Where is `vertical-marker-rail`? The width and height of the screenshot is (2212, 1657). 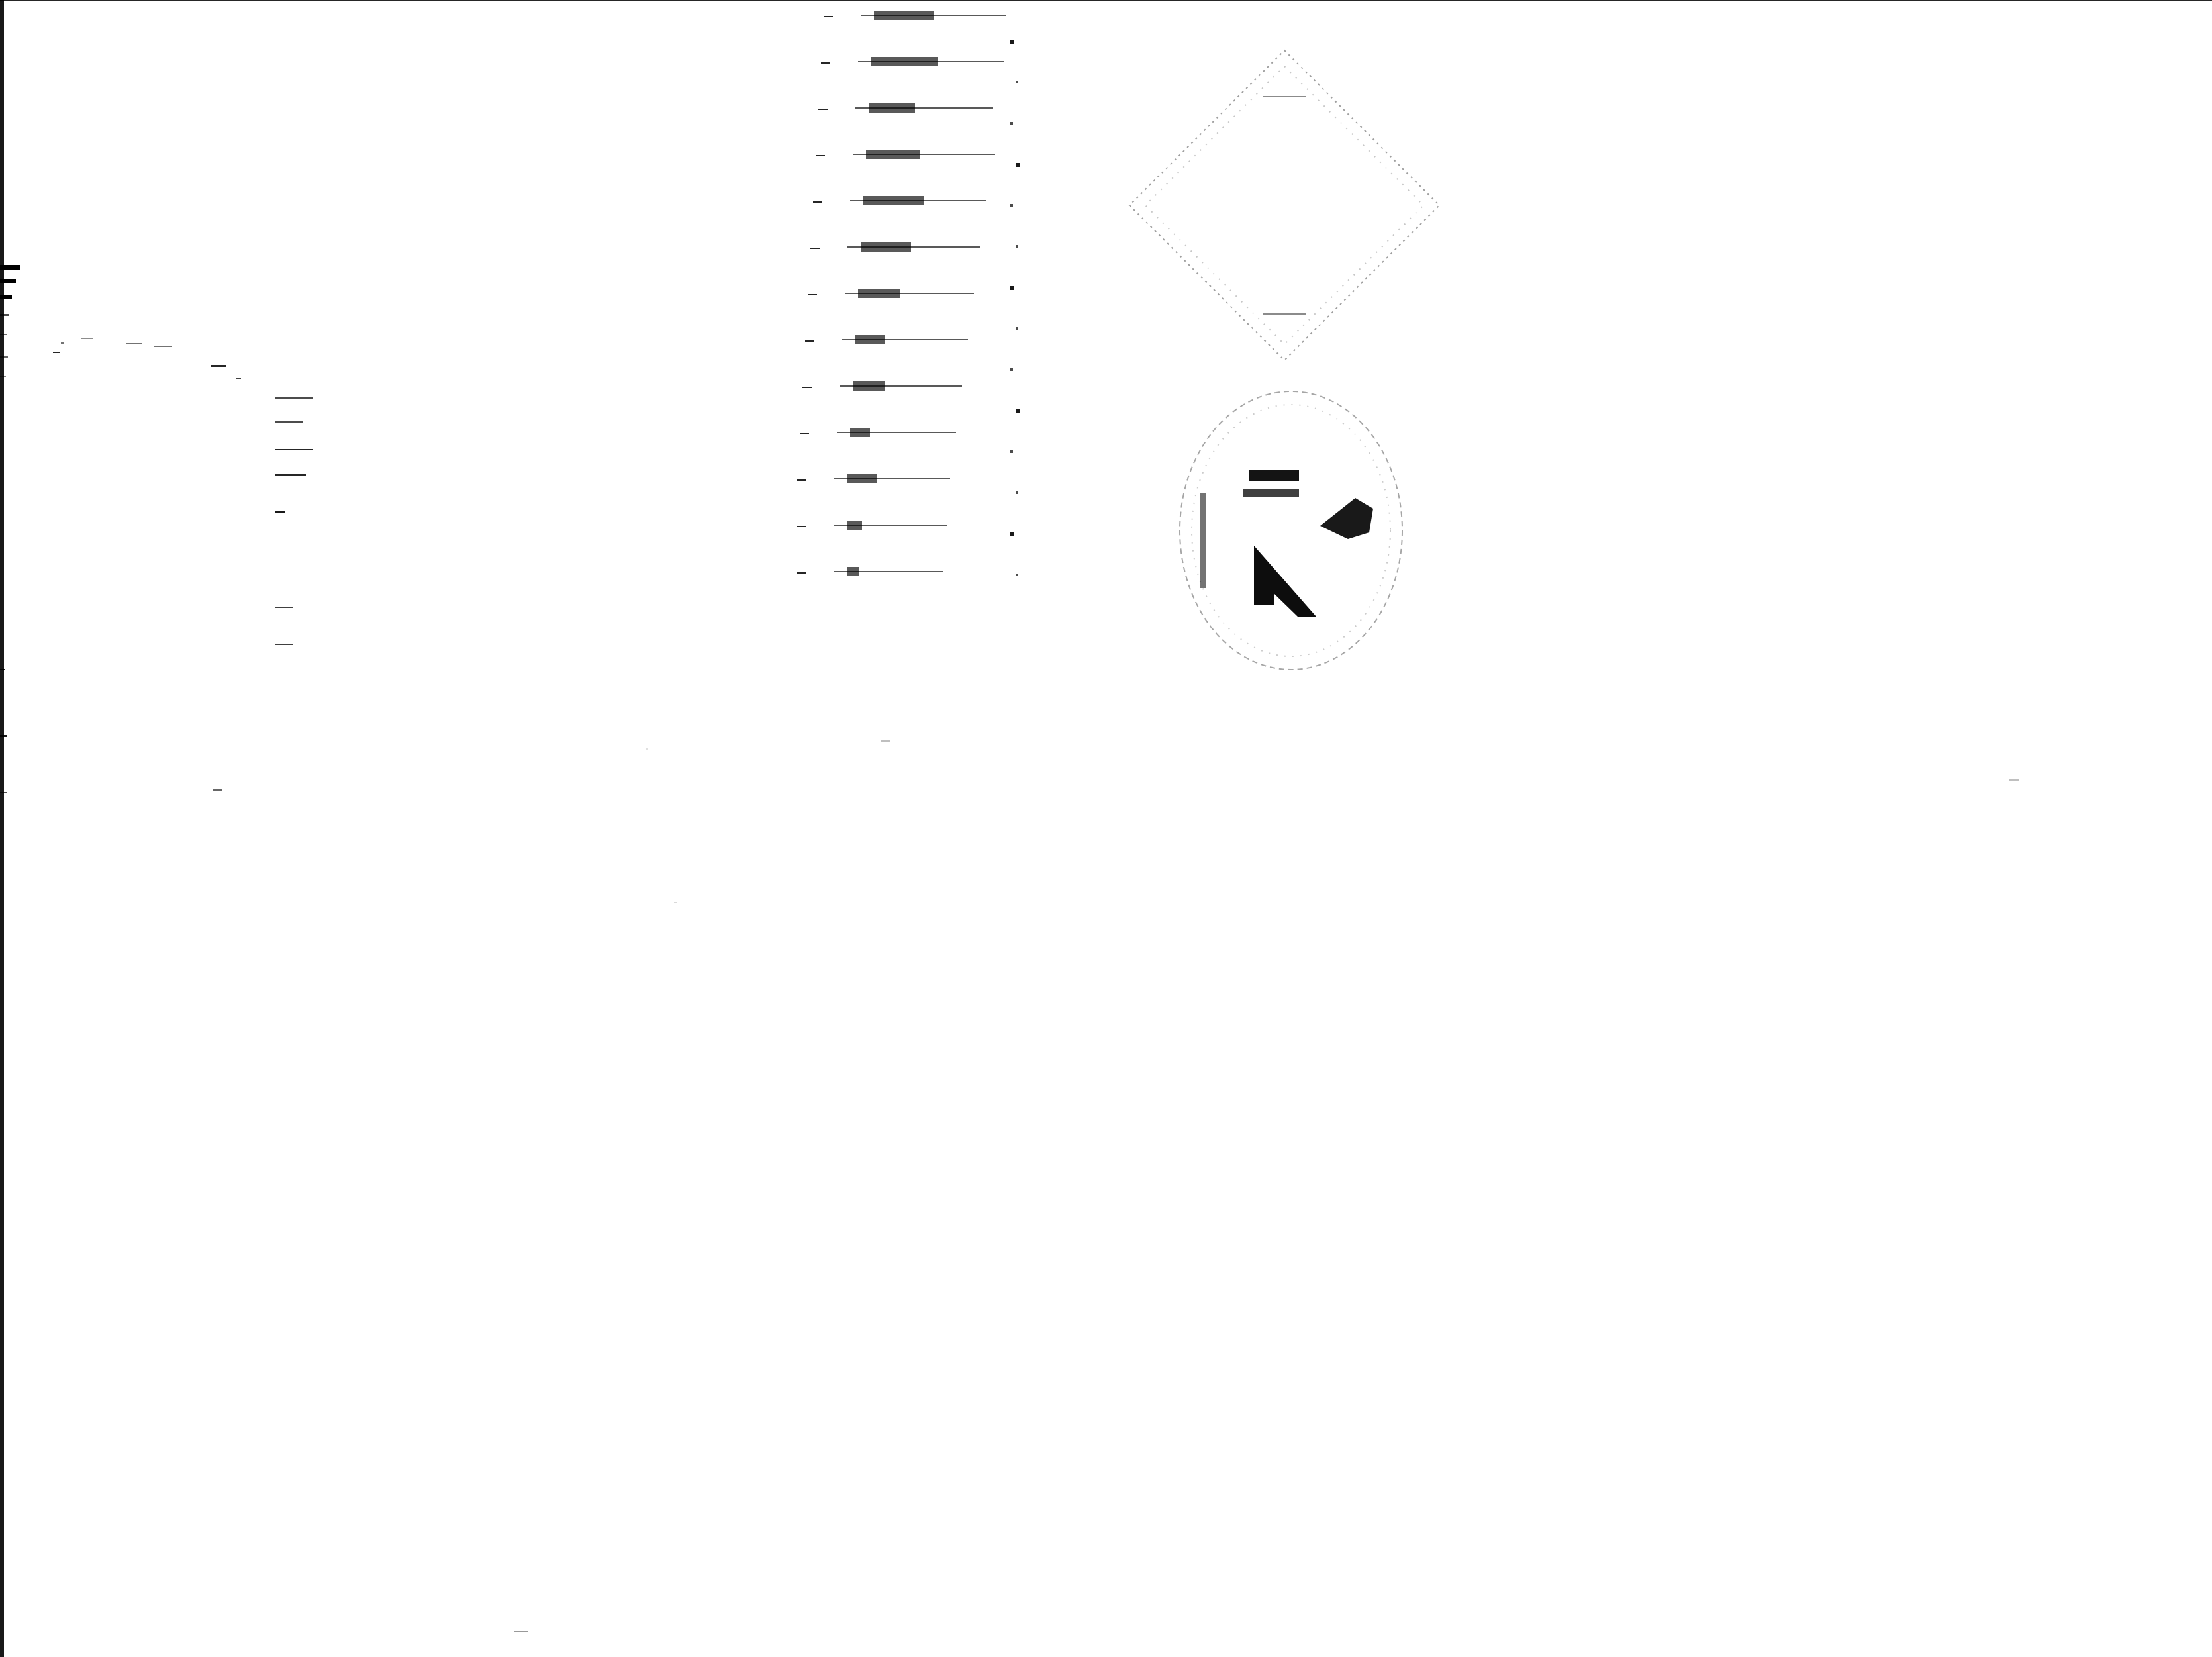 vertical-marker-rail is located at coordinates (1010, 331).